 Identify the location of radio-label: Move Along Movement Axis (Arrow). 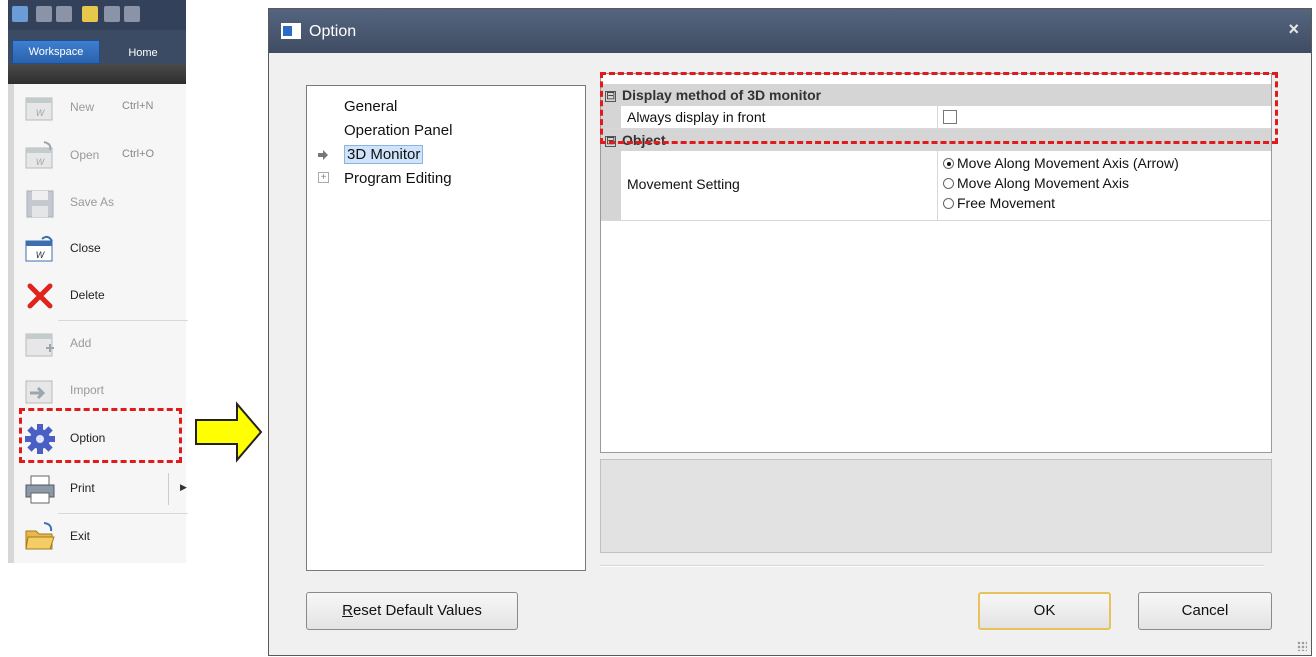
(1068, 163).